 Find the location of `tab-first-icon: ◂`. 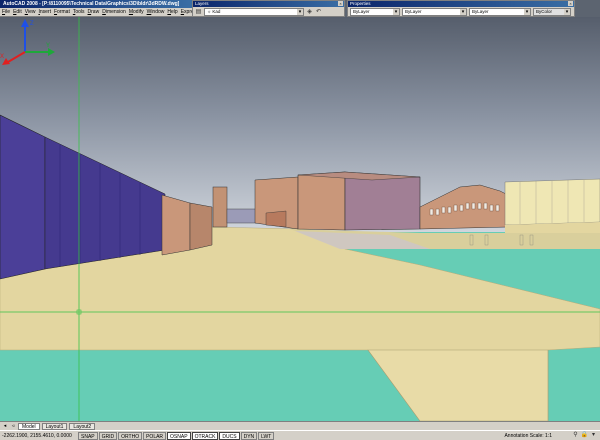

tab-first-icon: ◂ is located at coordinates (5, 426).